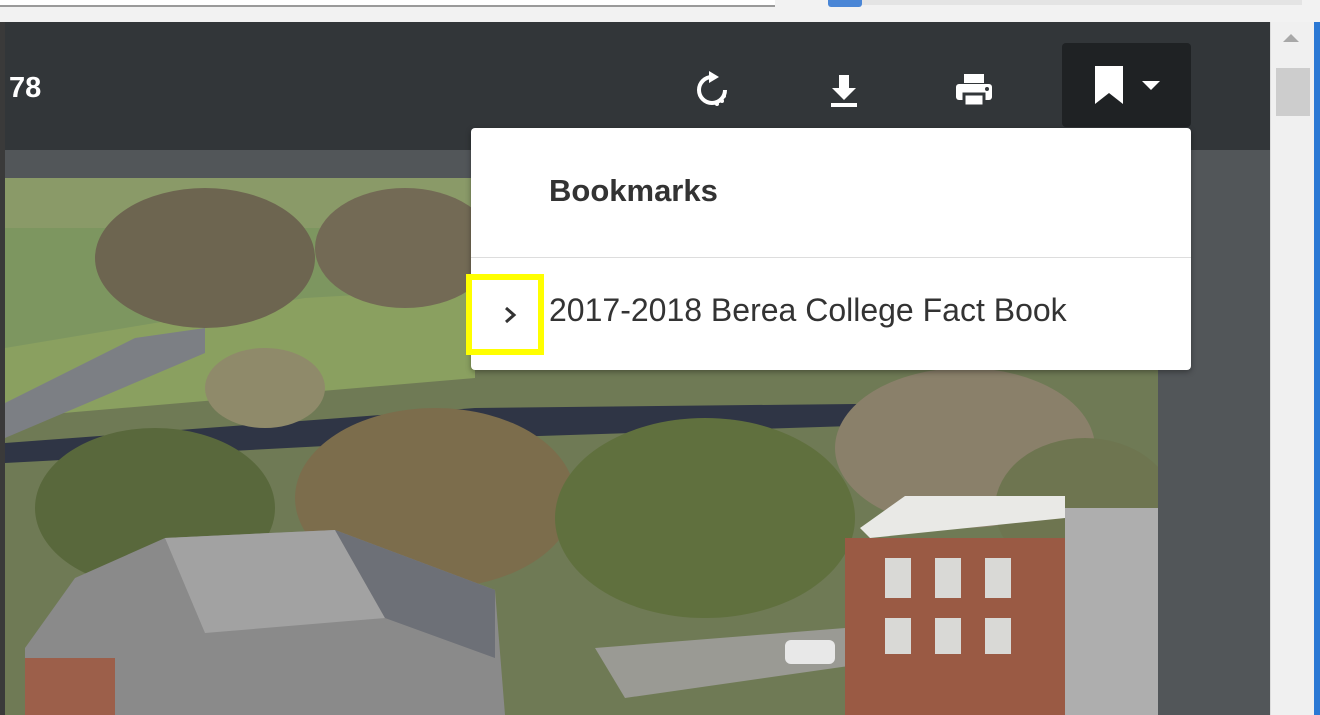  What do you see at coordinates (831, 257) in the screenshot?
I see `divider` at bounding box center [831, 257].